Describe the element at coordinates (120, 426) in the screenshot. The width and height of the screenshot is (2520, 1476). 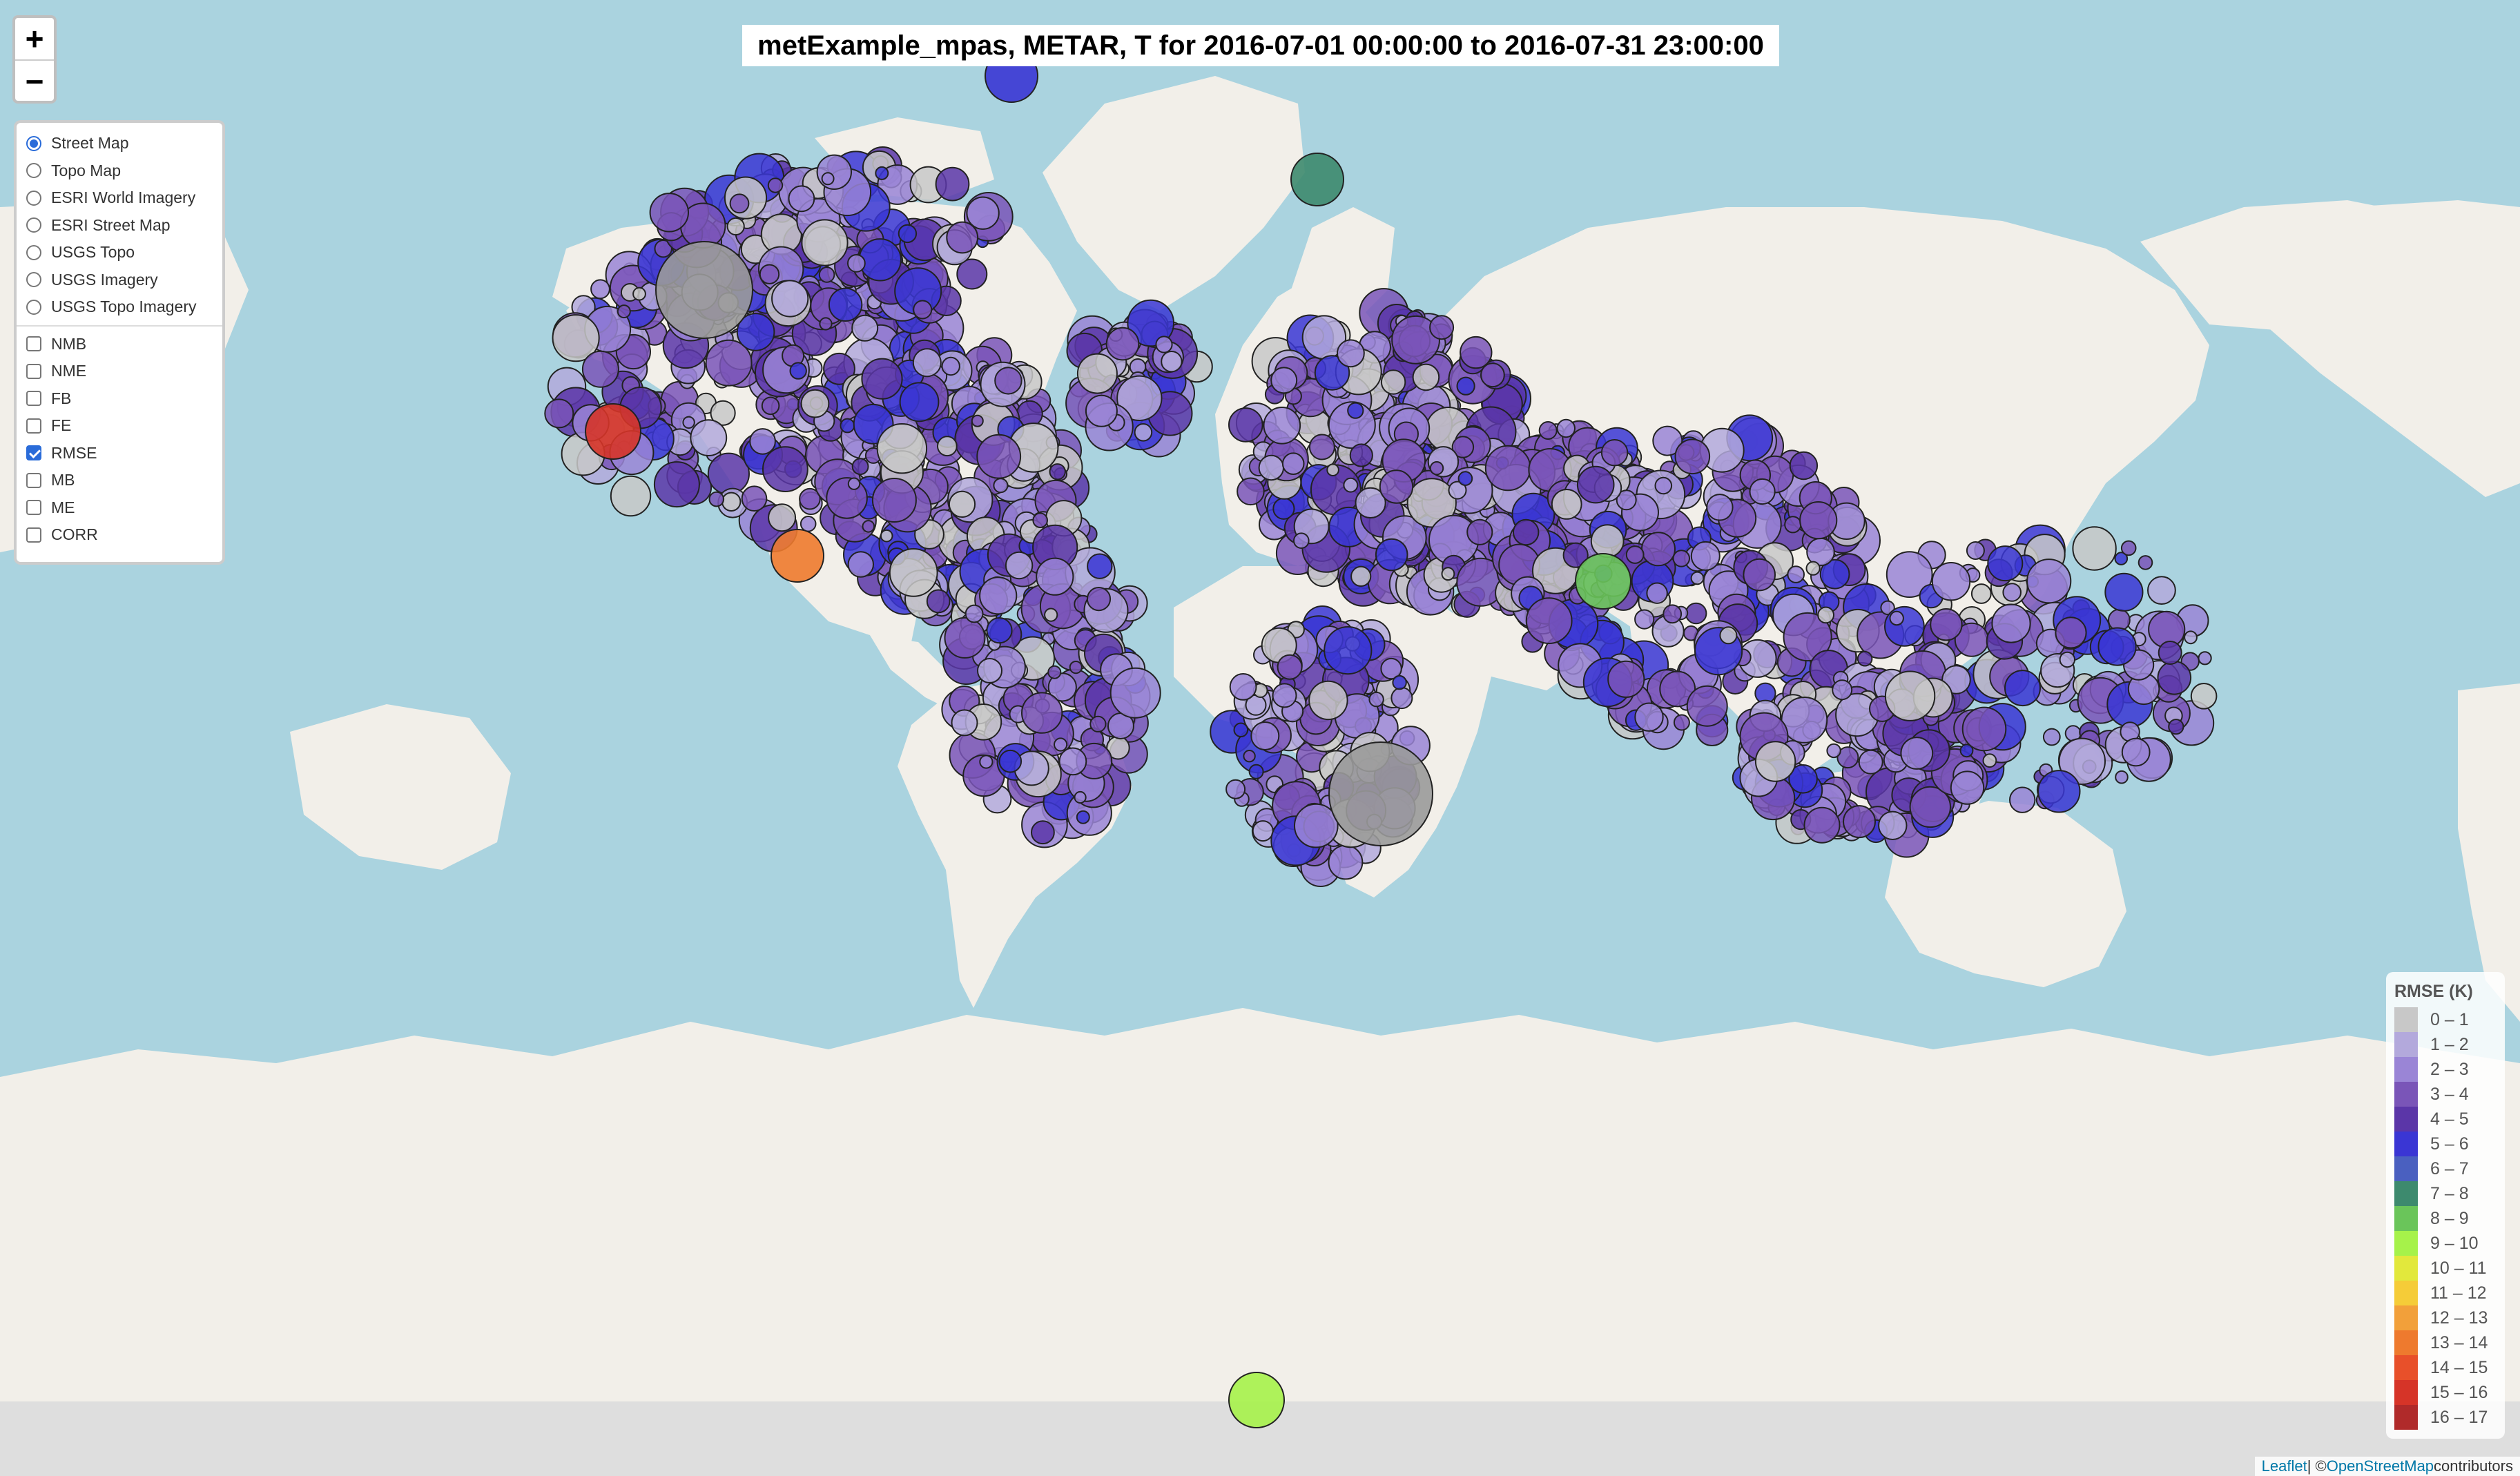
I see `overlay-fe: FE` at that location.